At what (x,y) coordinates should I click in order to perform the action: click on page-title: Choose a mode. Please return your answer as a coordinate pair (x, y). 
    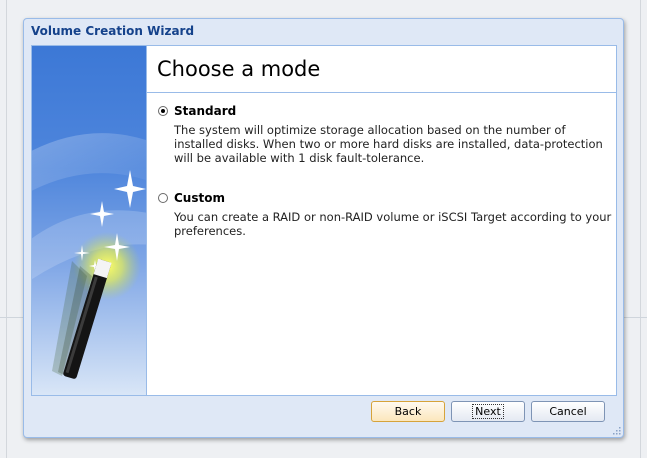
    Looking at the image, I should click on (239, 69).